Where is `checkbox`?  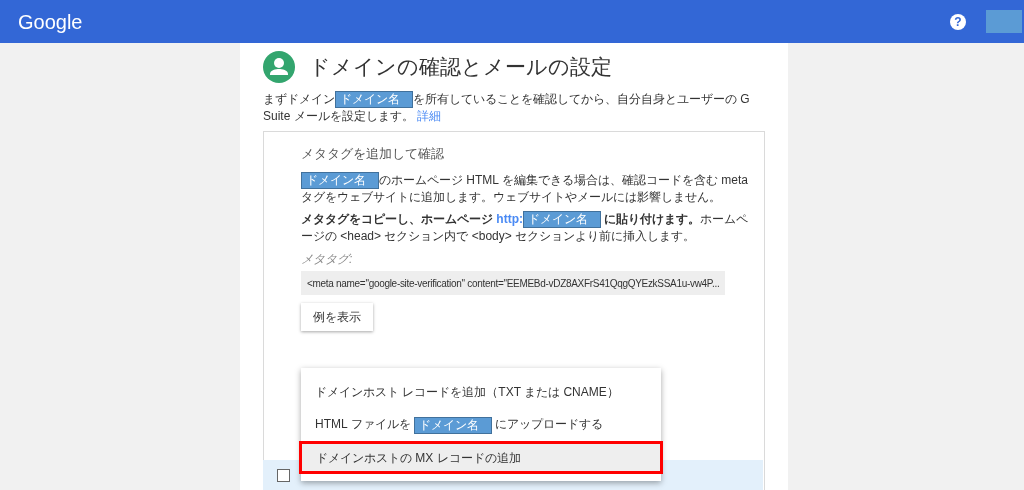 checkbox is located at coordinates (283, 475).